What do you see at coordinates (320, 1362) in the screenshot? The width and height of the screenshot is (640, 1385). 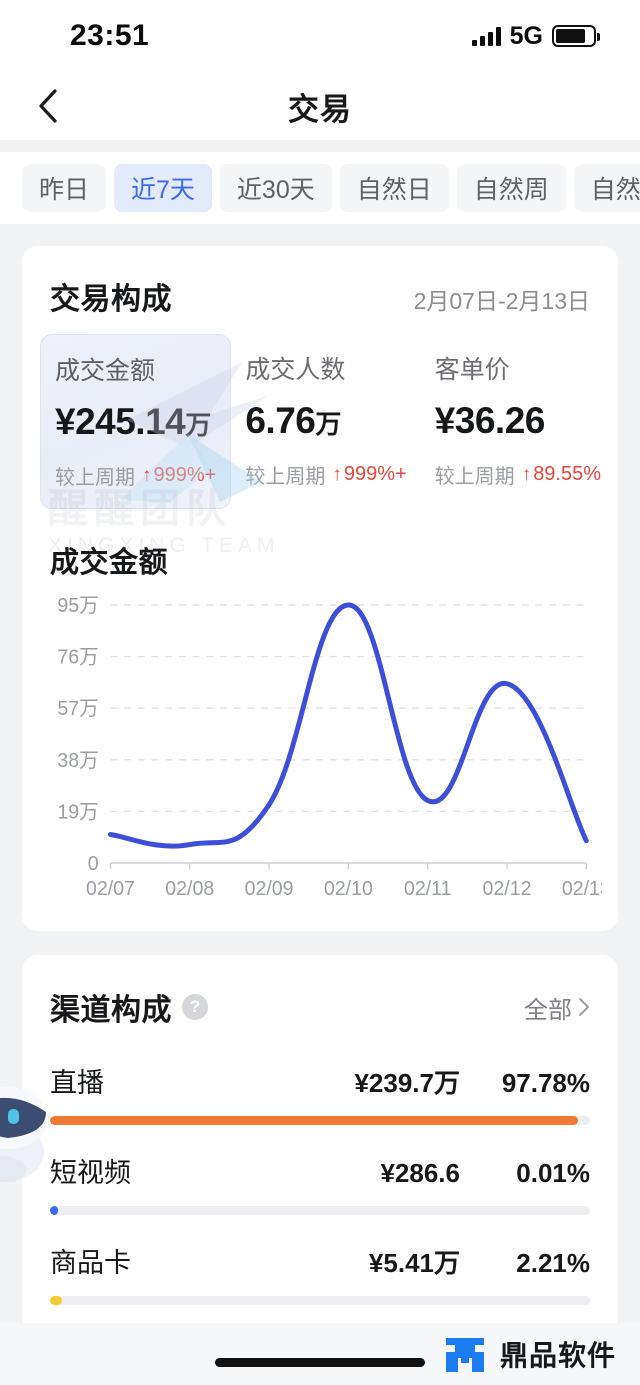 I see `home-indicator` at bounding box center [320, 1362].